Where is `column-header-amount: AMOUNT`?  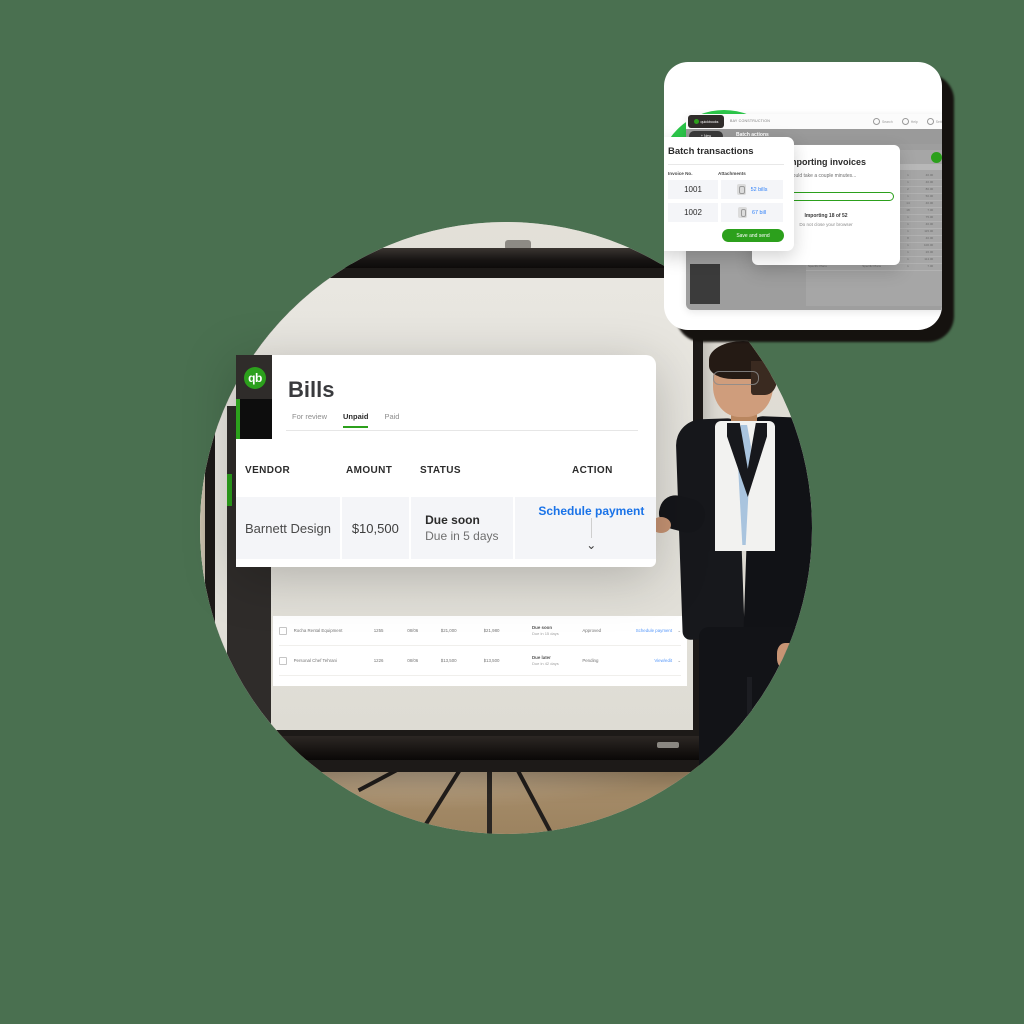 column-header-amount: AMOUNT is located at coordinates (369, 470).